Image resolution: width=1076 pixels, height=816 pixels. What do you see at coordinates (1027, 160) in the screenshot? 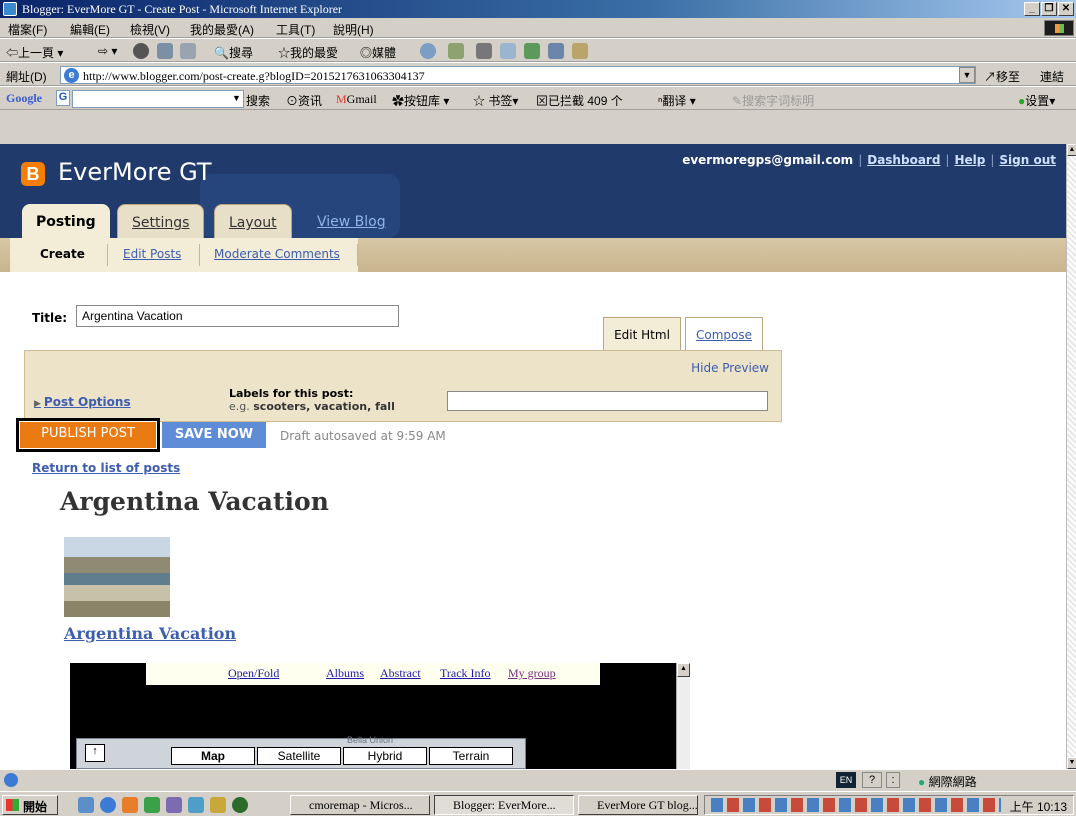
I see `sign-out-link: Sign out` at bounding box center [1027, 160].